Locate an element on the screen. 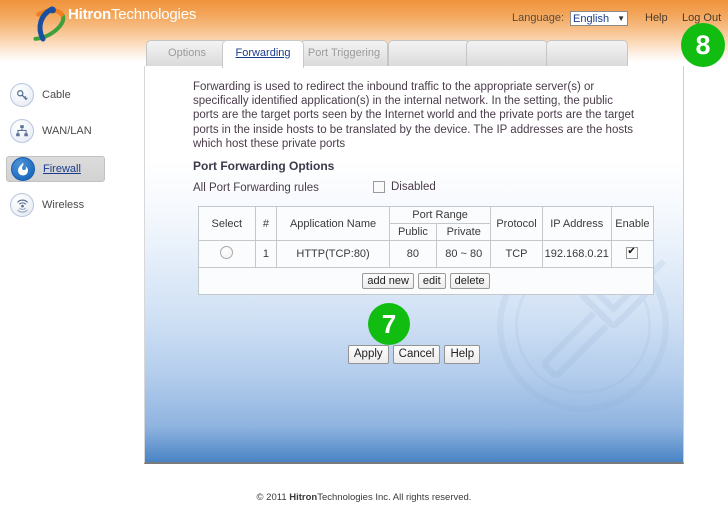 The width and height of the screenshot is (728, 507). footer-copyright: © 2011 is located at coordinates (273, 497).